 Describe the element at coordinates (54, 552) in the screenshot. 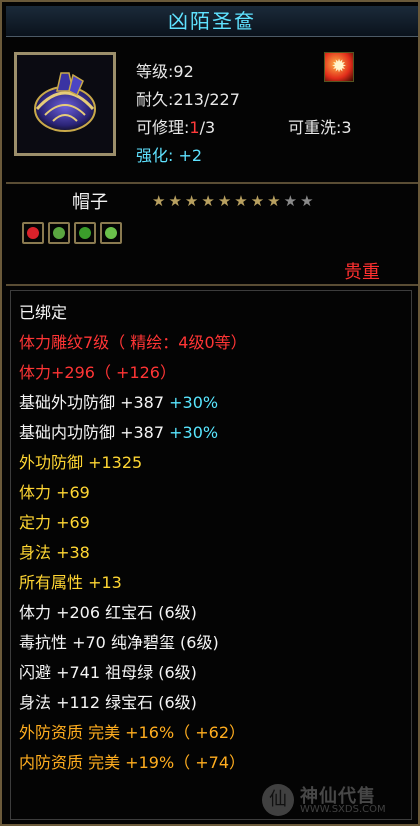

I see `attribute-line: 身法 +38` at that location.